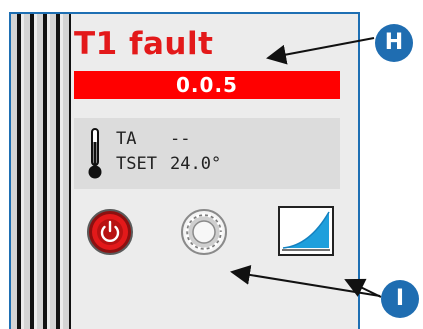 Image resolution: width=423 pixels, height=329 pixels. I want to click on callout-marker-i: I, so click(400, 299).